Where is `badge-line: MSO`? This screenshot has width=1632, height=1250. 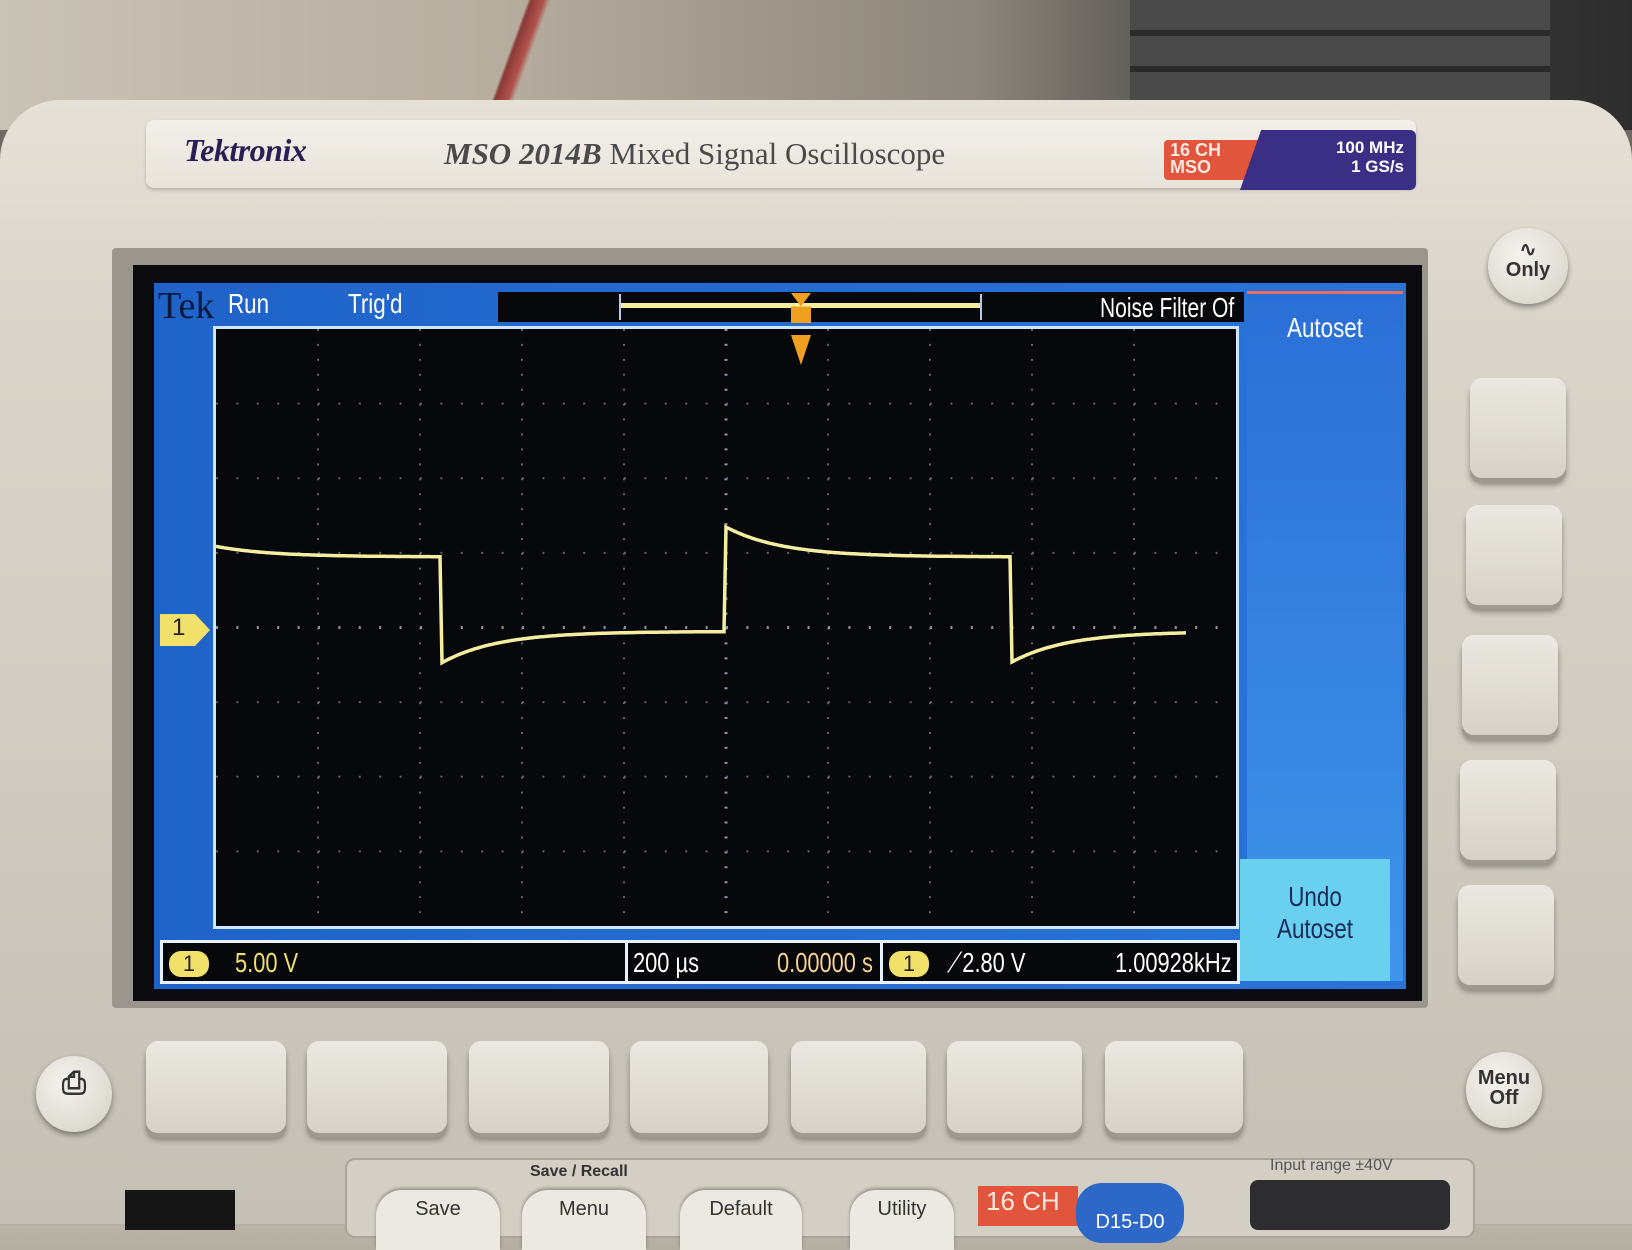 badge-line: MSO is located at coordinates (1191, 167).